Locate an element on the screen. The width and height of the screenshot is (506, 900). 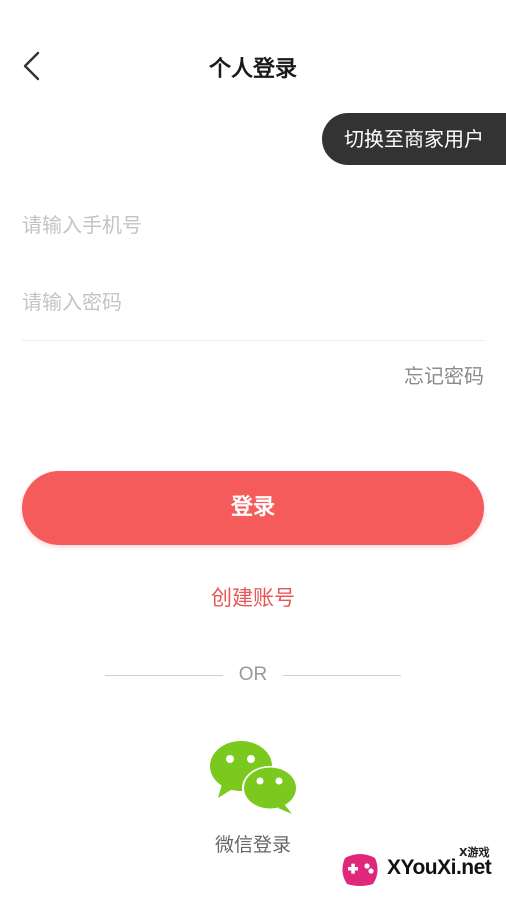
or-line-left is located at coordinates (164, 675).